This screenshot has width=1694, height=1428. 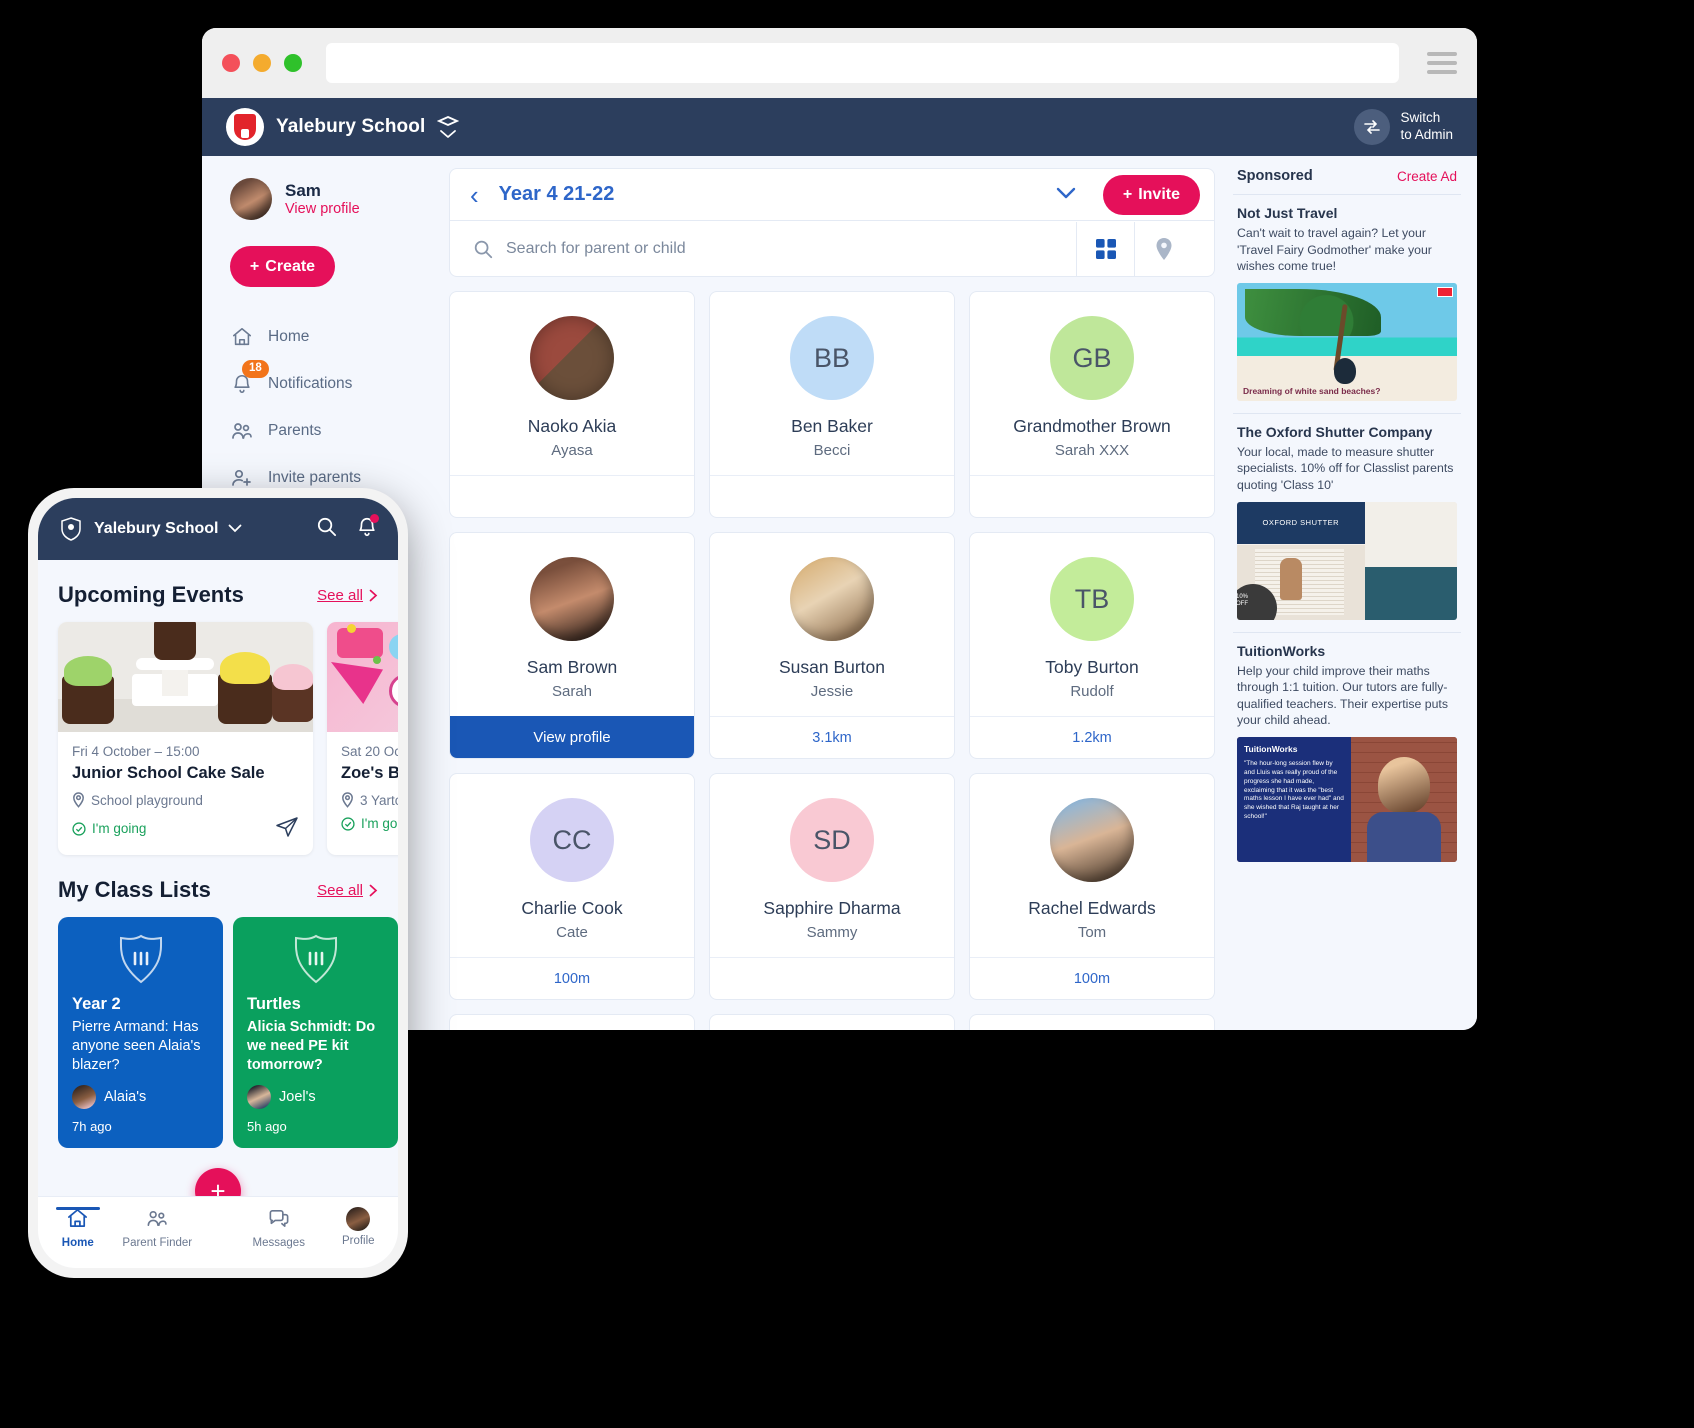 I want to click on map-pin-icon, so click(x=1163, y=248).